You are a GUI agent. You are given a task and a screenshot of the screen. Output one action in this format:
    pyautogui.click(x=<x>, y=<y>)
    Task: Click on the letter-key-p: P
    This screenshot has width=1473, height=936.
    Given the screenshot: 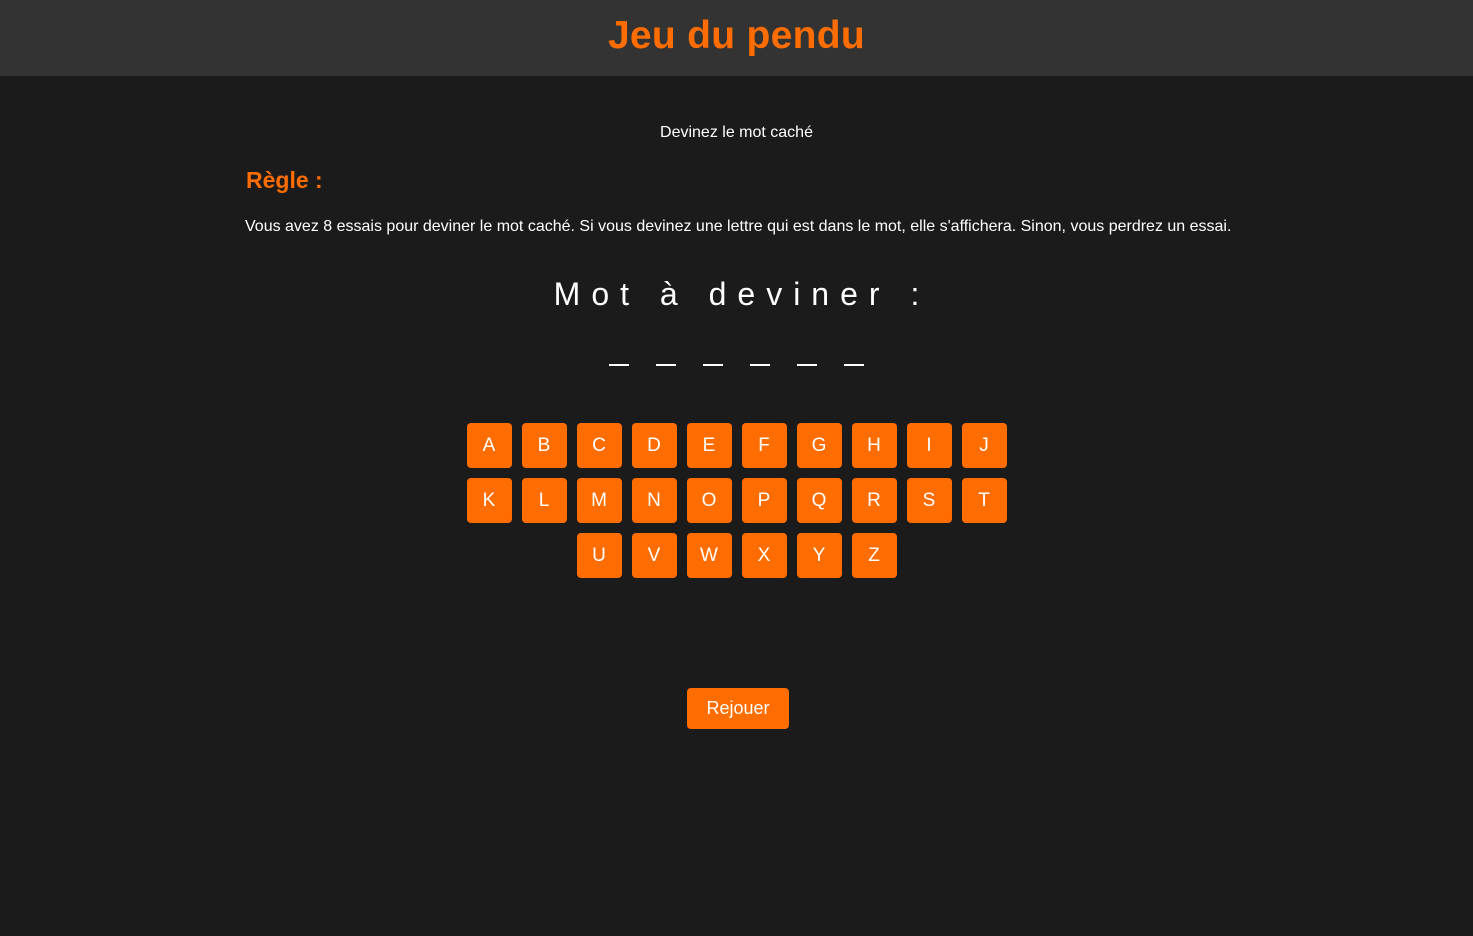 What is the action you would take?
    pyautogui.click(x=764, y=500)
    